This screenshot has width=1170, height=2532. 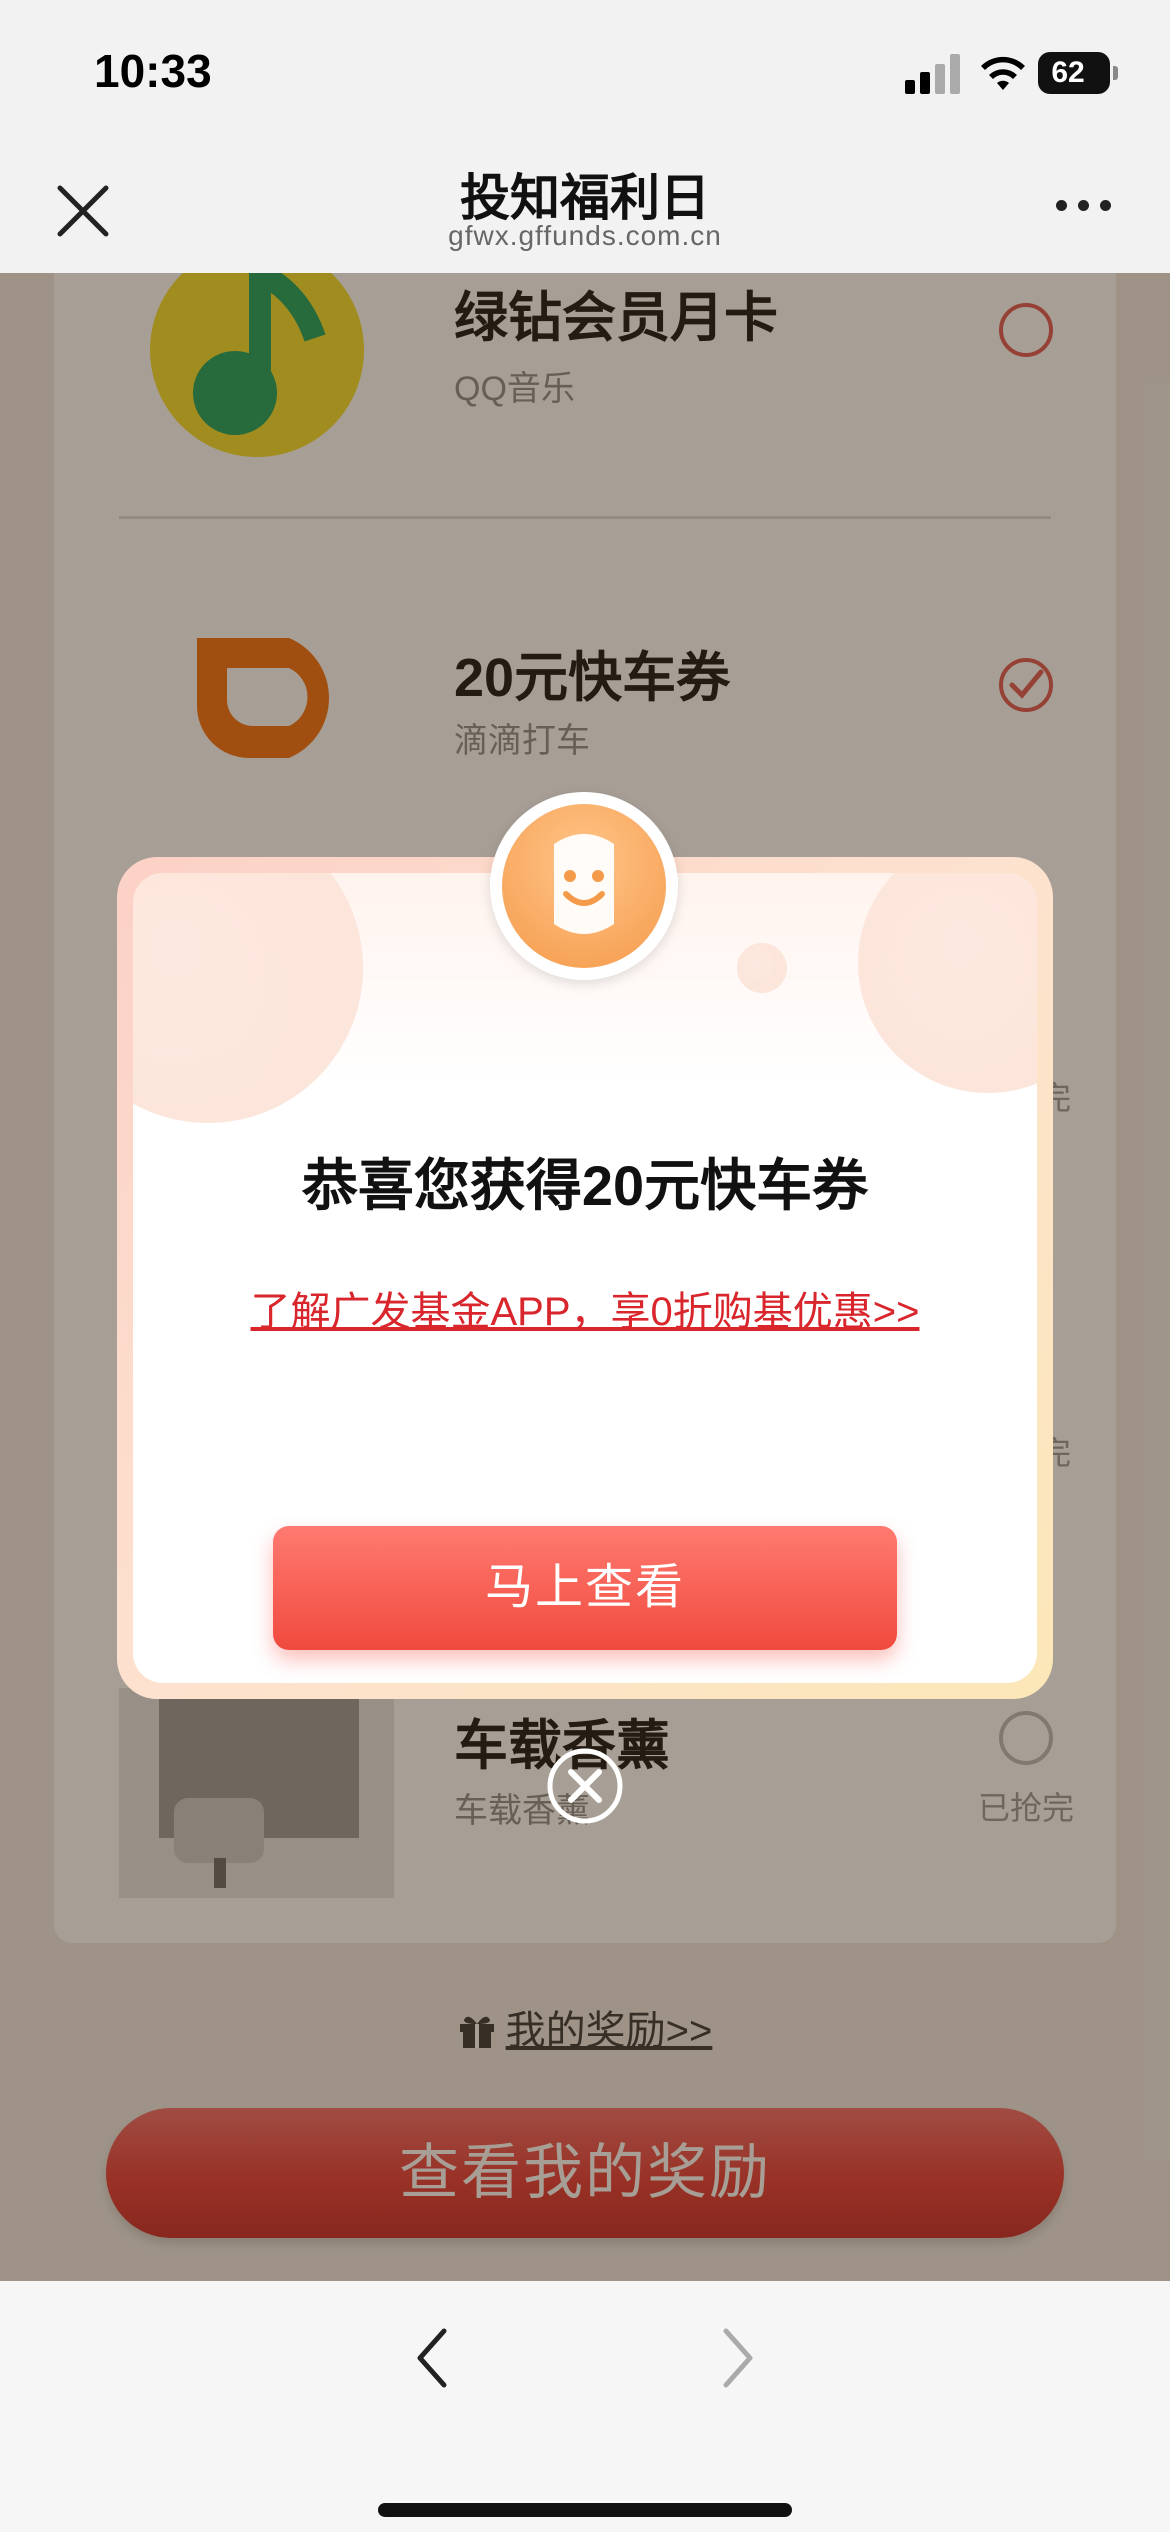 I want to click on close-icon, so click(x=585, y=1786).